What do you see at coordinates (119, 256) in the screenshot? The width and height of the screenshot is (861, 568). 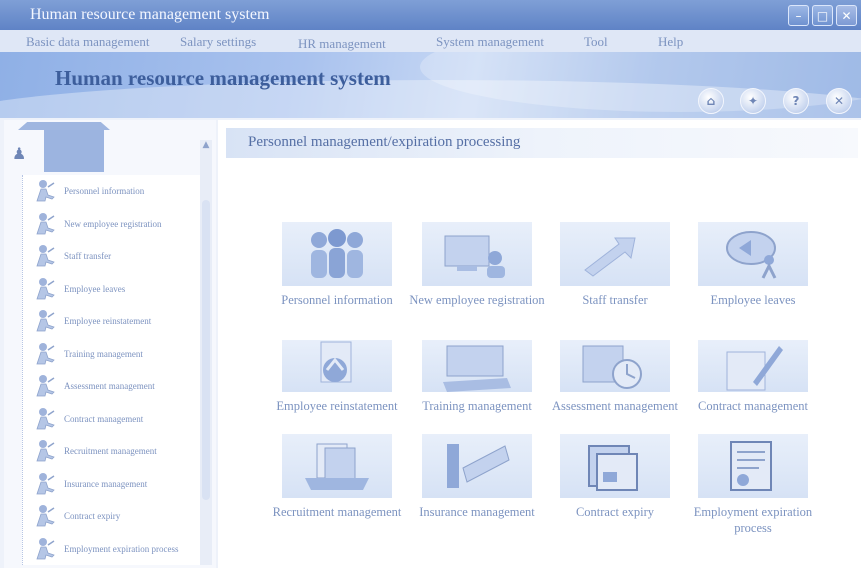 I see `sidebar-item: Staff transfer` at bounding box center [119, 256].